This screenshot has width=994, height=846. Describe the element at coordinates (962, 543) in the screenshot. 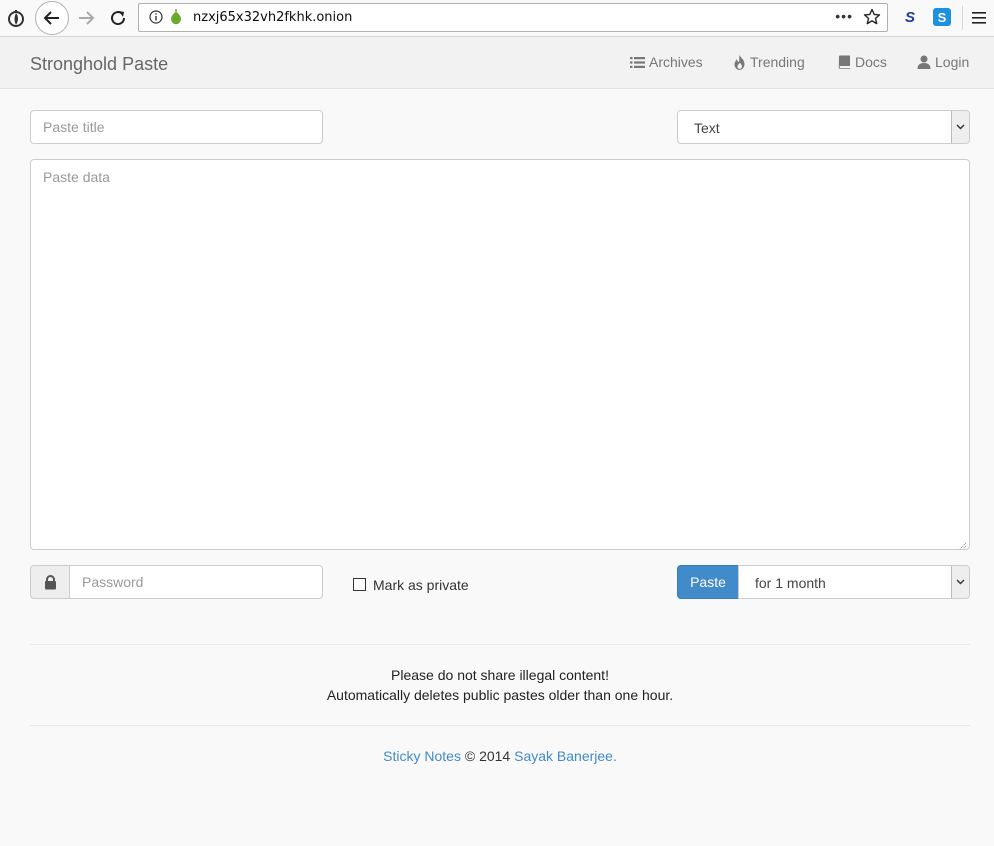

I see `resize-grip-icon` at that location.